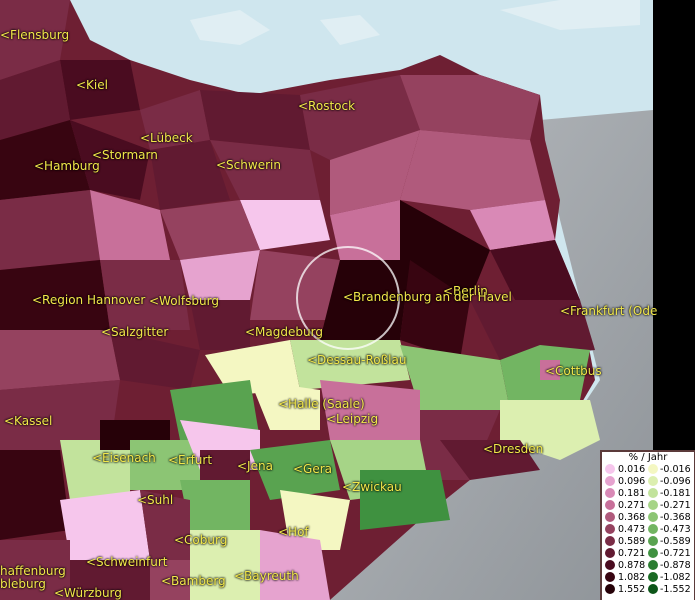  I want to click on city-label-partial-left: bleburg, so click(23, 584).